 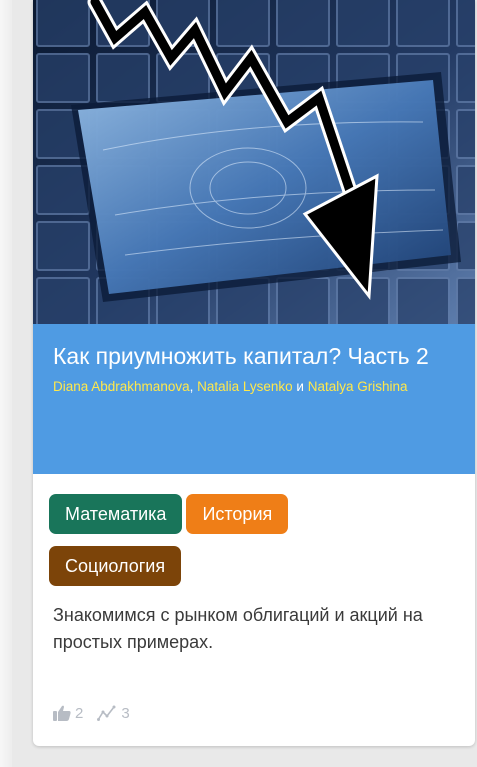 I want to click on trend-icon, so click(x=106, y=713).